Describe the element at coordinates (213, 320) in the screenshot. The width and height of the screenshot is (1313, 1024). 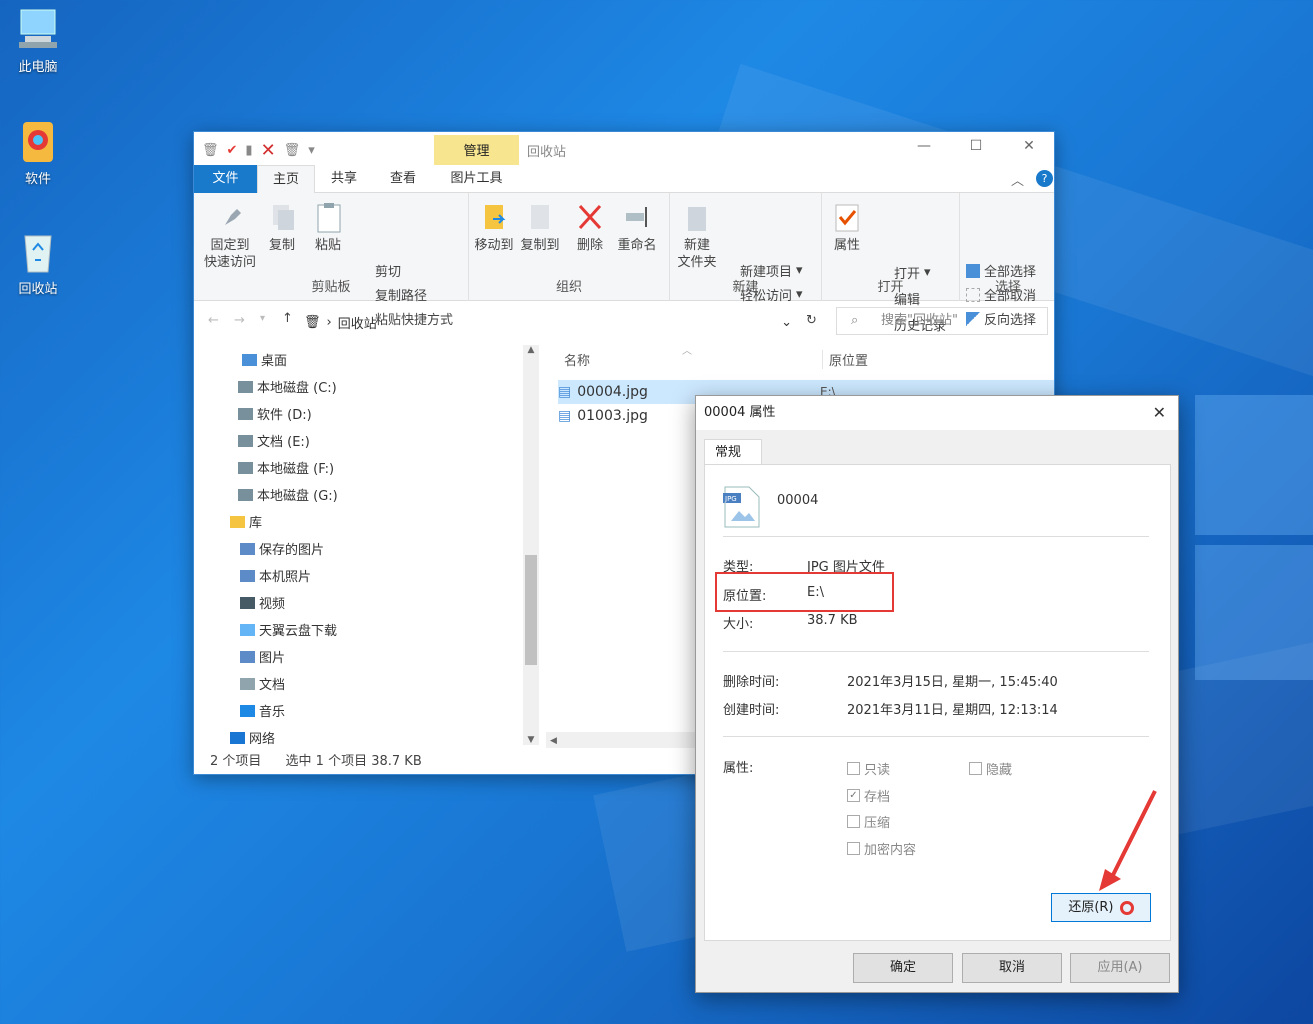
I see `back-button: ←` at that location.